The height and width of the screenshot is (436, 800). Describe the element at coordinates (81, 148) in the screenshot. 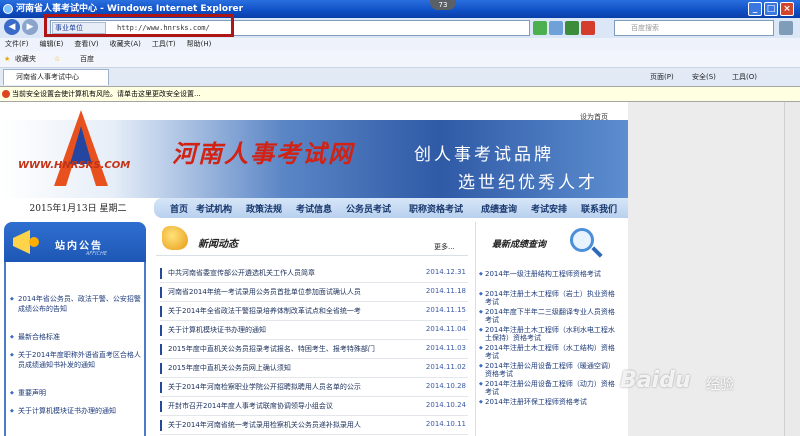

I see `site-logo-icon` at that location.